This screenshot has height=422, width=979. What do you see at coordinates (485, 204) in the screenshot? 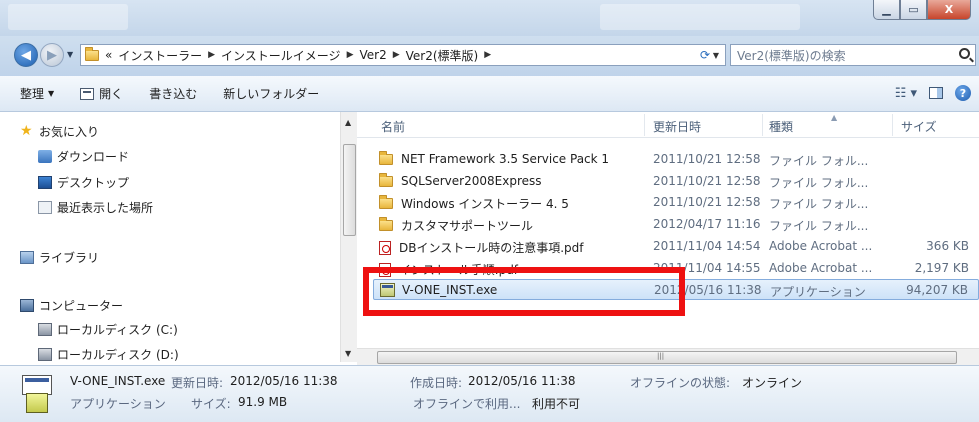
I see `file-name: Windows インストーラー 4. 5` at bounding box center [485, 204].